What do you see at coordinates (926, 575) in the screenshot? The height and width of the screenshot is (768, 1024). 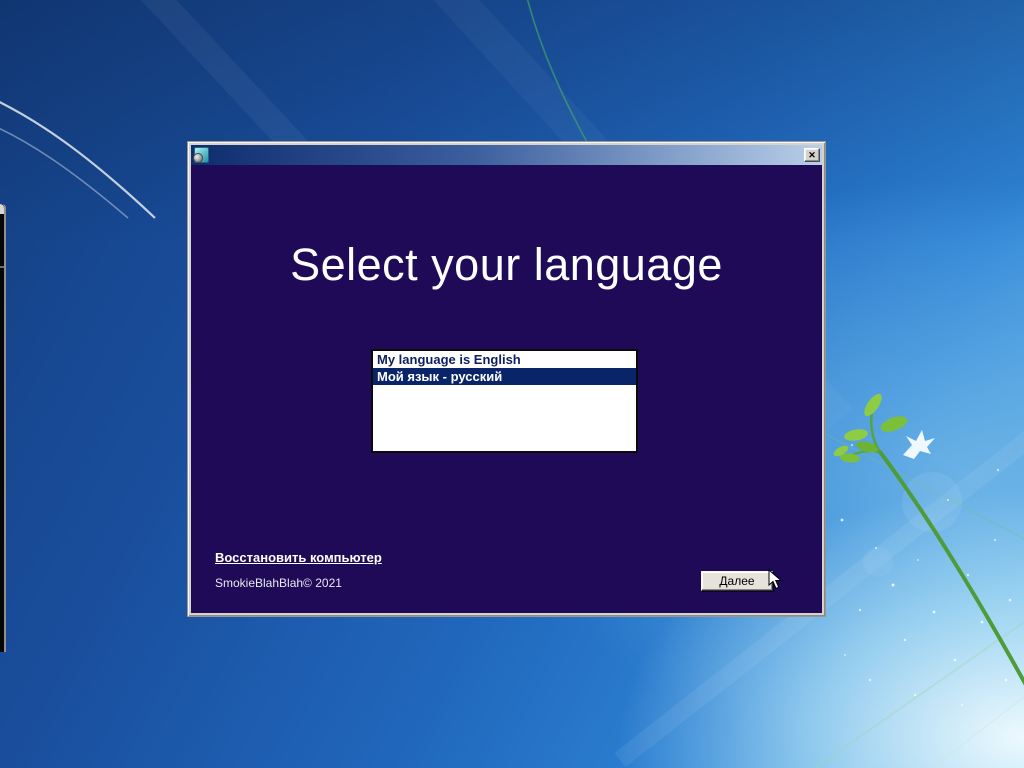 I see `wallpaper-sparkles` at bounding box center [926, 575].